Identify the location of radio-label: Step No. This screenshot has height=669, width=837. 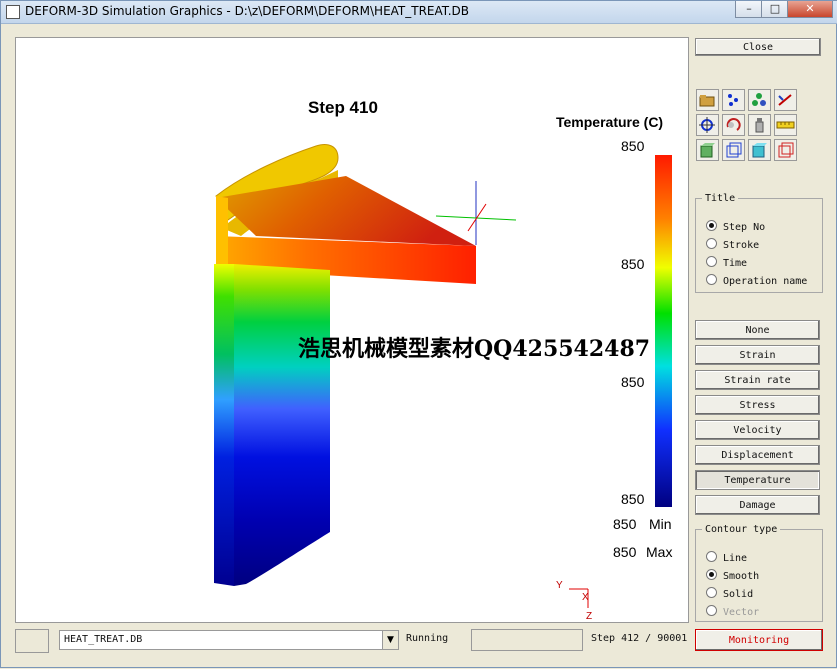
(744, 227).